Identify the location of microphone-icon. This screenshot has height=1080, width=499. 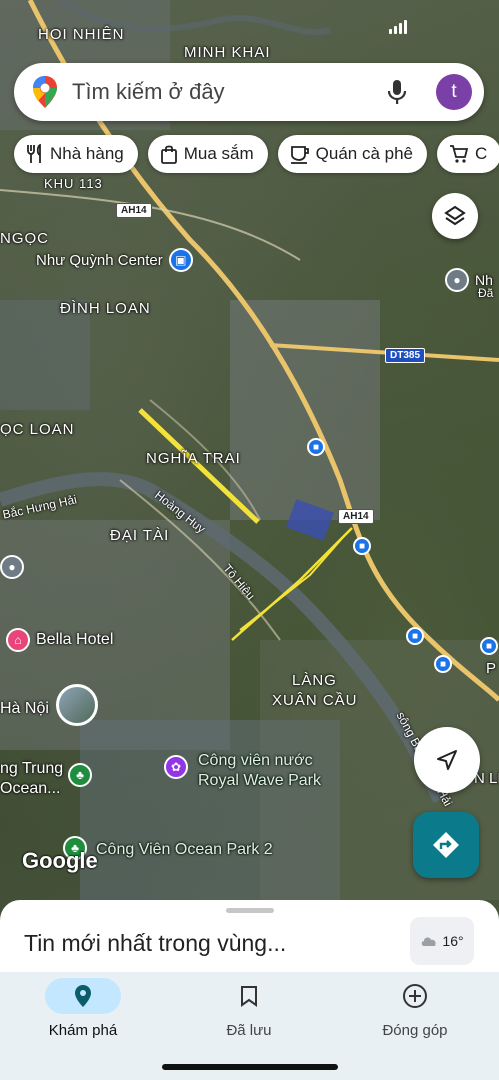
(397, 92).